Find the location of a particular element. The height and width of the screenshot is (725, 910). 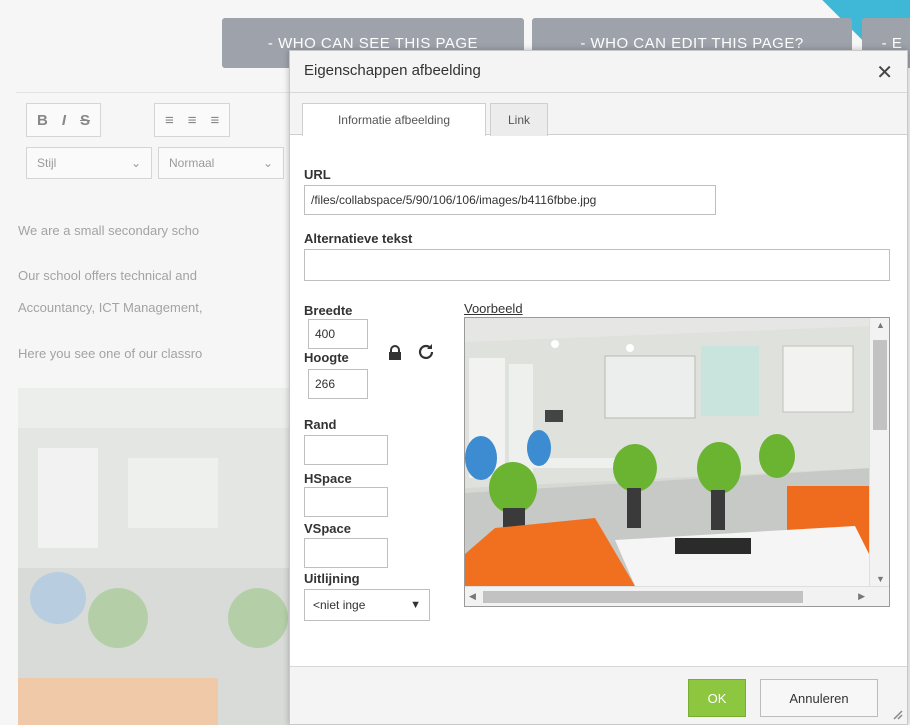

dropdown-arrow-icon: ▼ is located at coordinates (415, 605).